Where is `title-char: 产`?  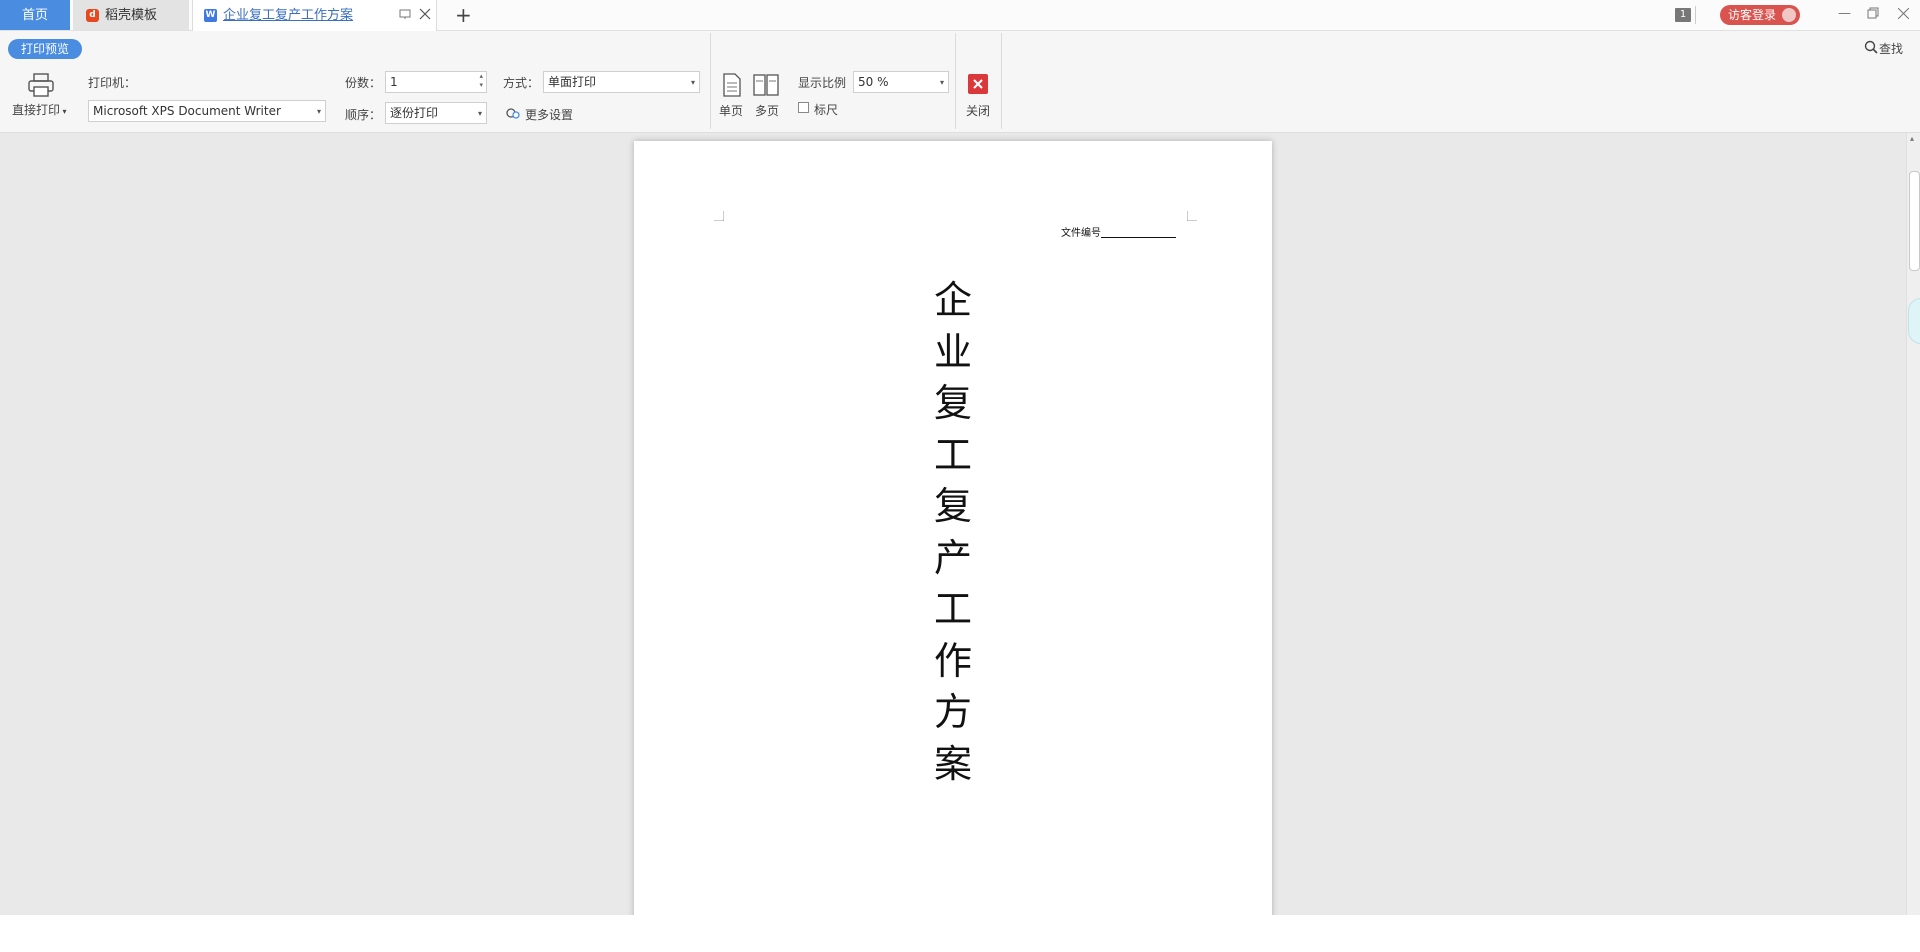
title-char: 产 is located at coordinates (952, 558).